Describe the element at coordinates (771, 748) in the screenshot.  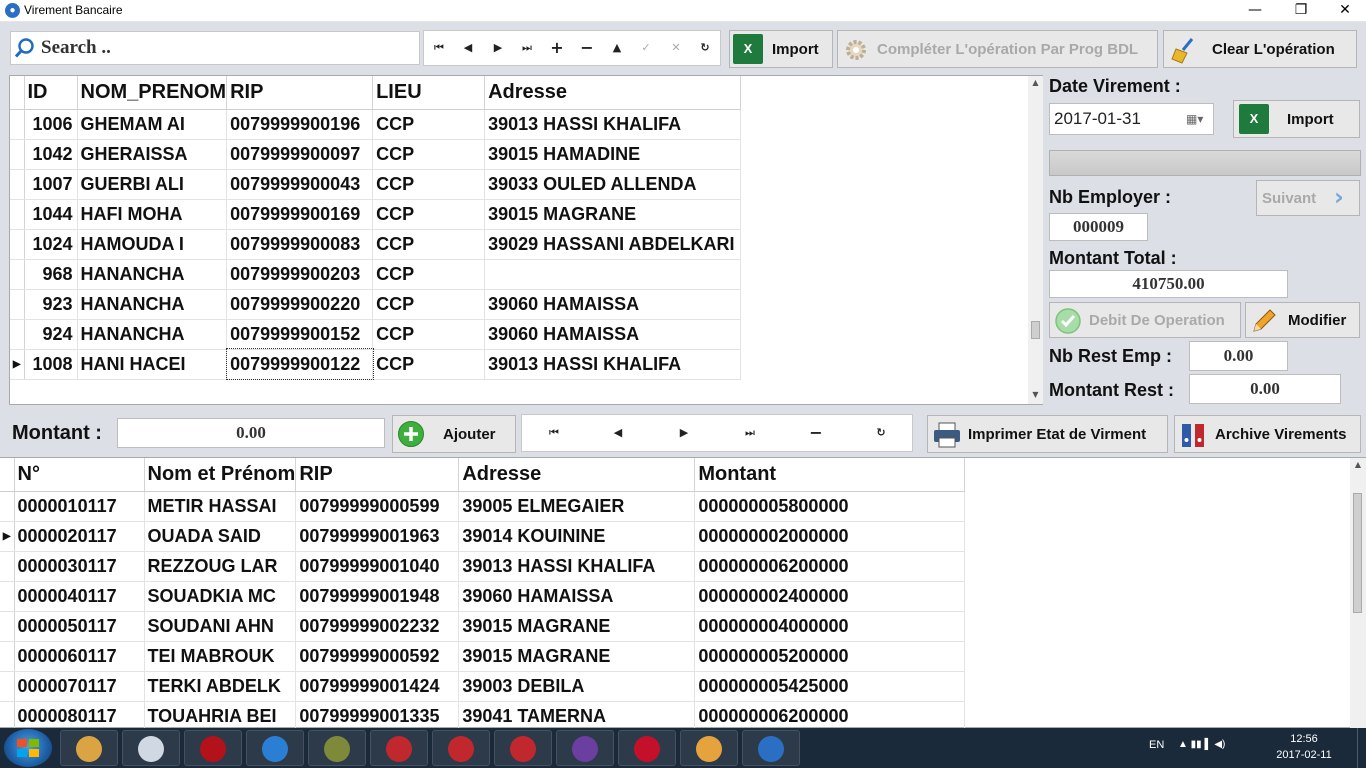
I see `taskbar-app-virement-app` at that location.